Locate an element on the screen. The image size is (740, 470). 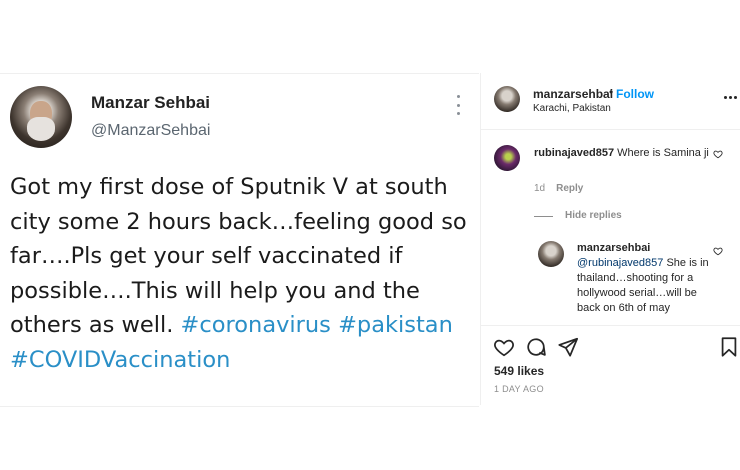
post-location: Karachi, Pakistan is located at coordinates (572, 108).